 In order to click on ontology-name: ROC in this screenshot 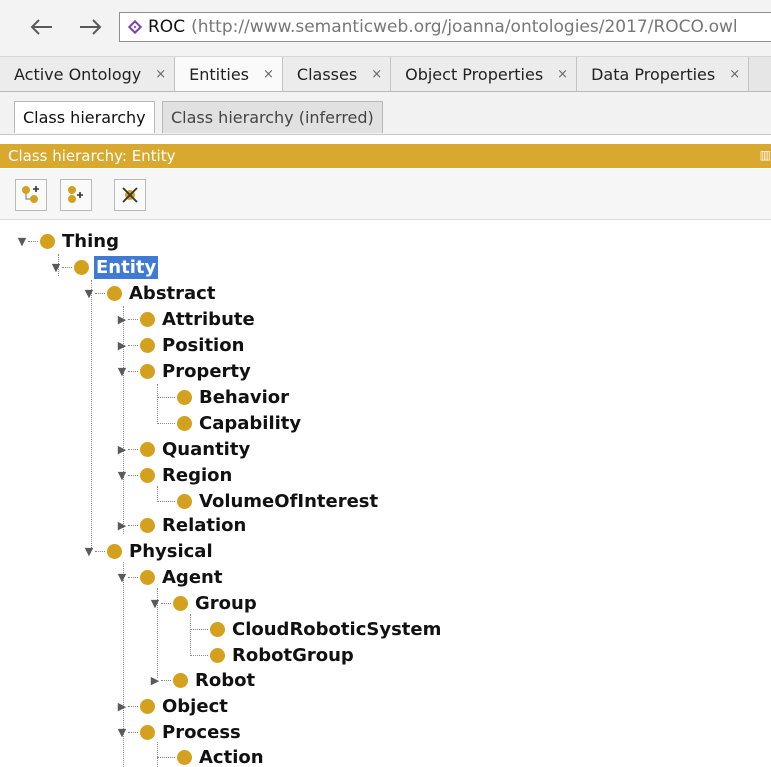, I will do `click(167, 27)`.